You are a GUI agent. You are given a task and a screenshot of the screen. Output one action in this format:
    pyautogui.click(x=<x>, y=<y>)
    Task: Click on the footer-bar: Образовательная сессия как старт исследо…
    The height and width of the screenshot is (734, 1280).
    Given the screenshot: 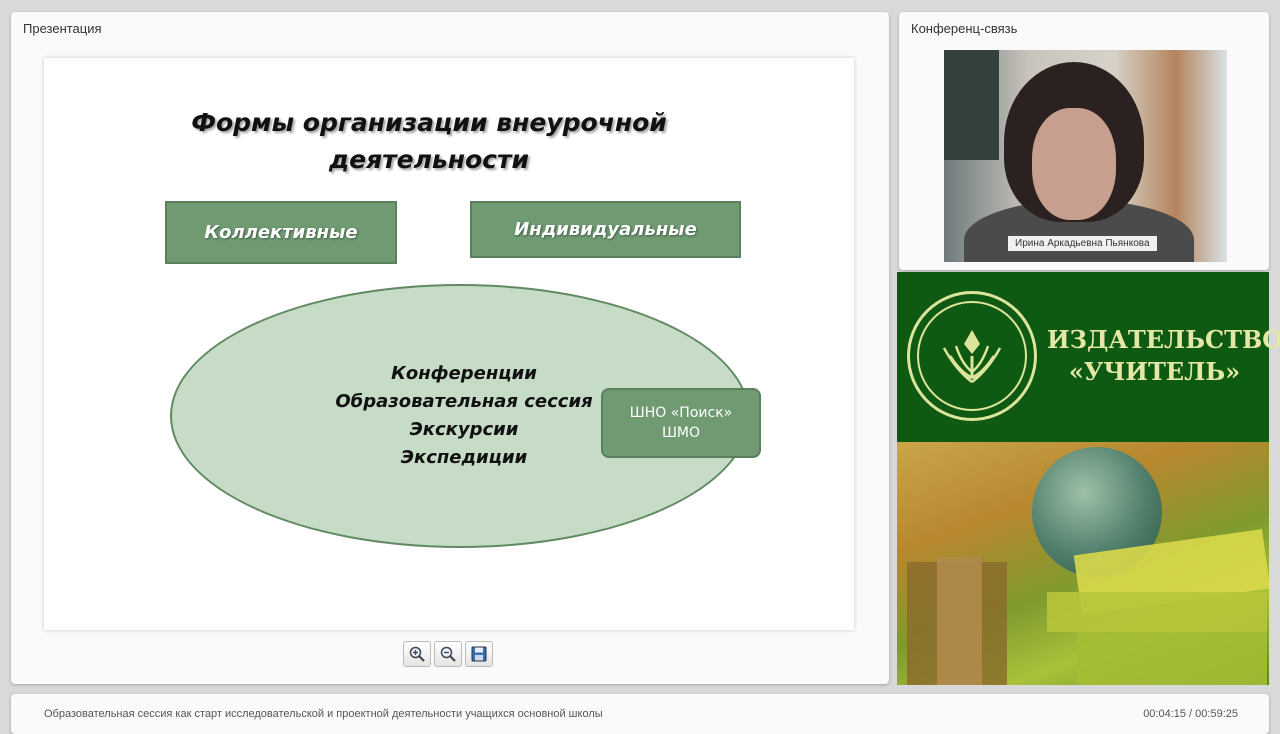 What is the action you would take?
    pyautogui.click(x=640, y=714)
    